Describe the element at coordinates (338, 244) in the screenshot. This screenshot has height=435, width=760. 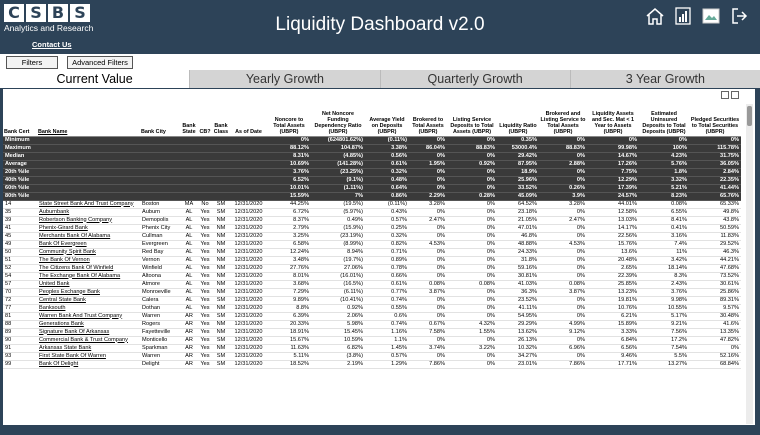
I see `table-cell: (8.99%)` at that location.